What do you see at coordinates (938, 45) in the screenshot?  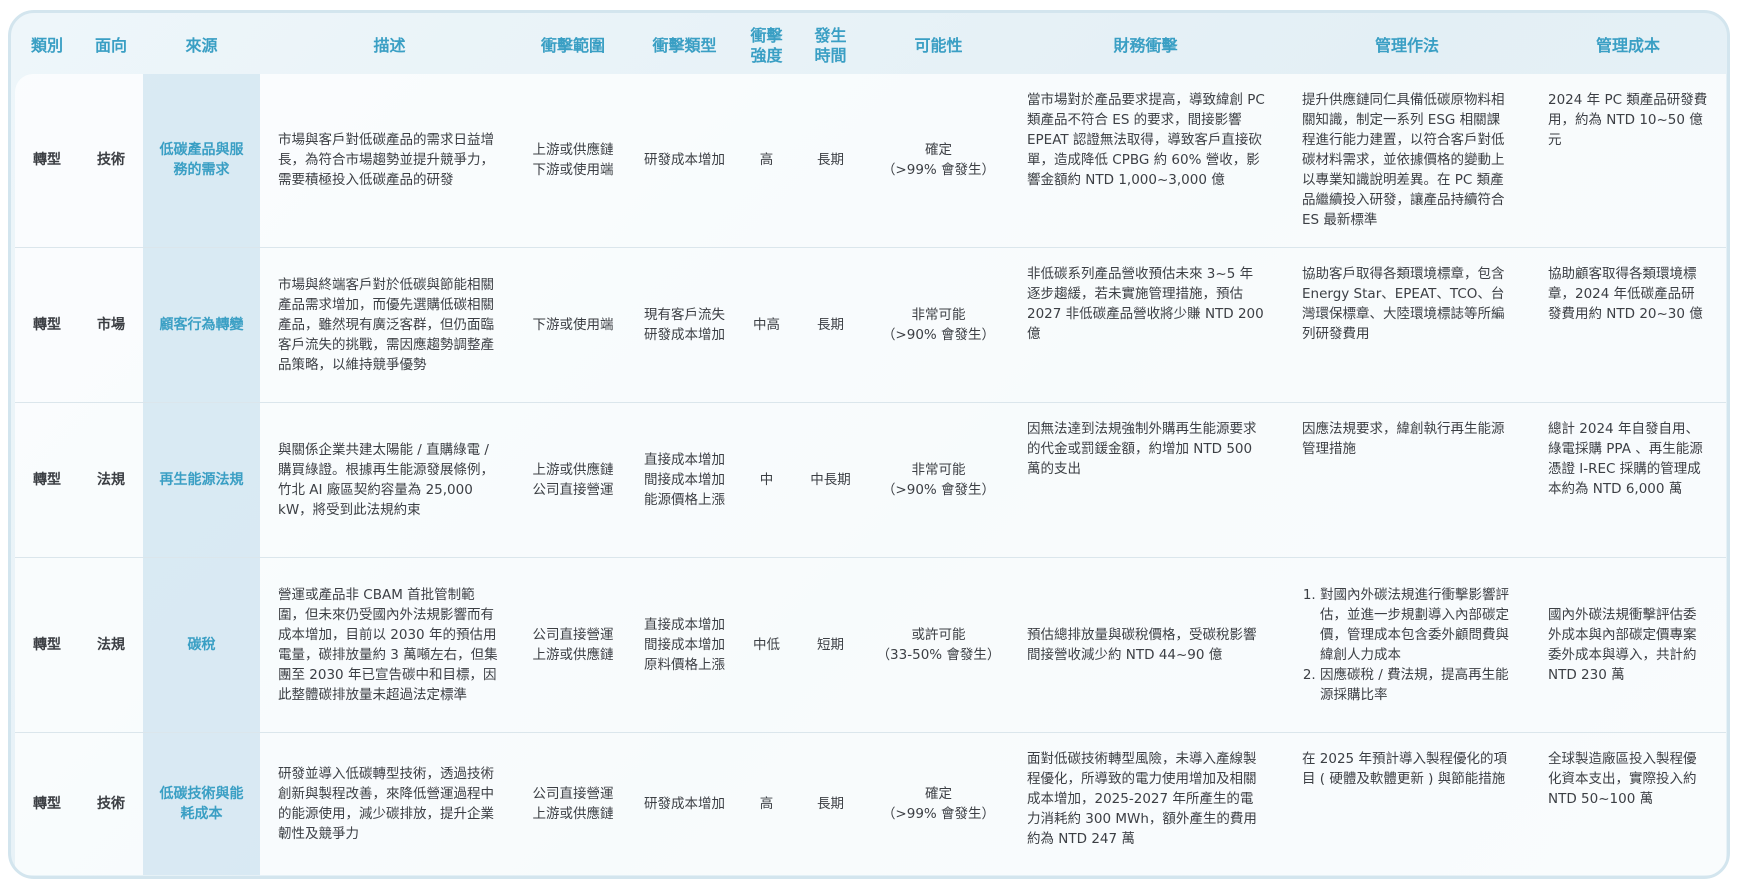 I see `header-likelihood: 可能性` at bounding box center [938, 45].